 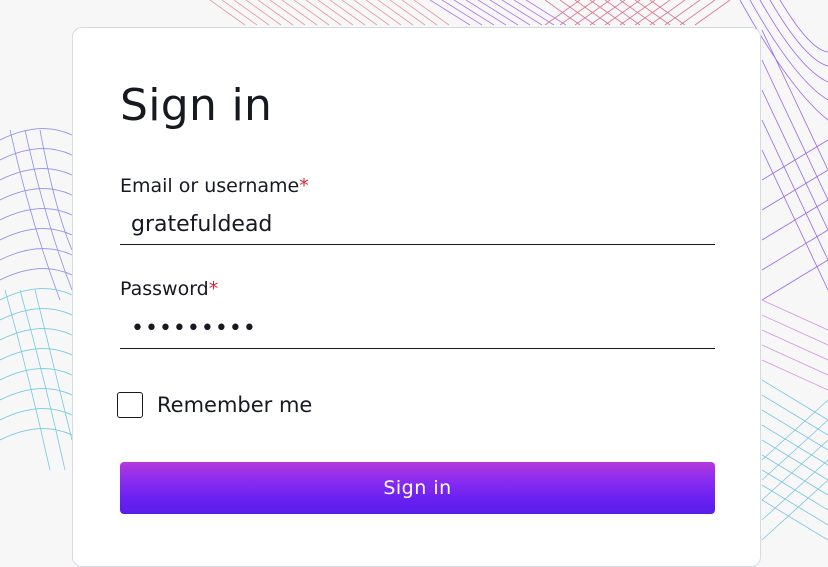 I want to click on password-label-text: Password, so click(x=164, y=289).